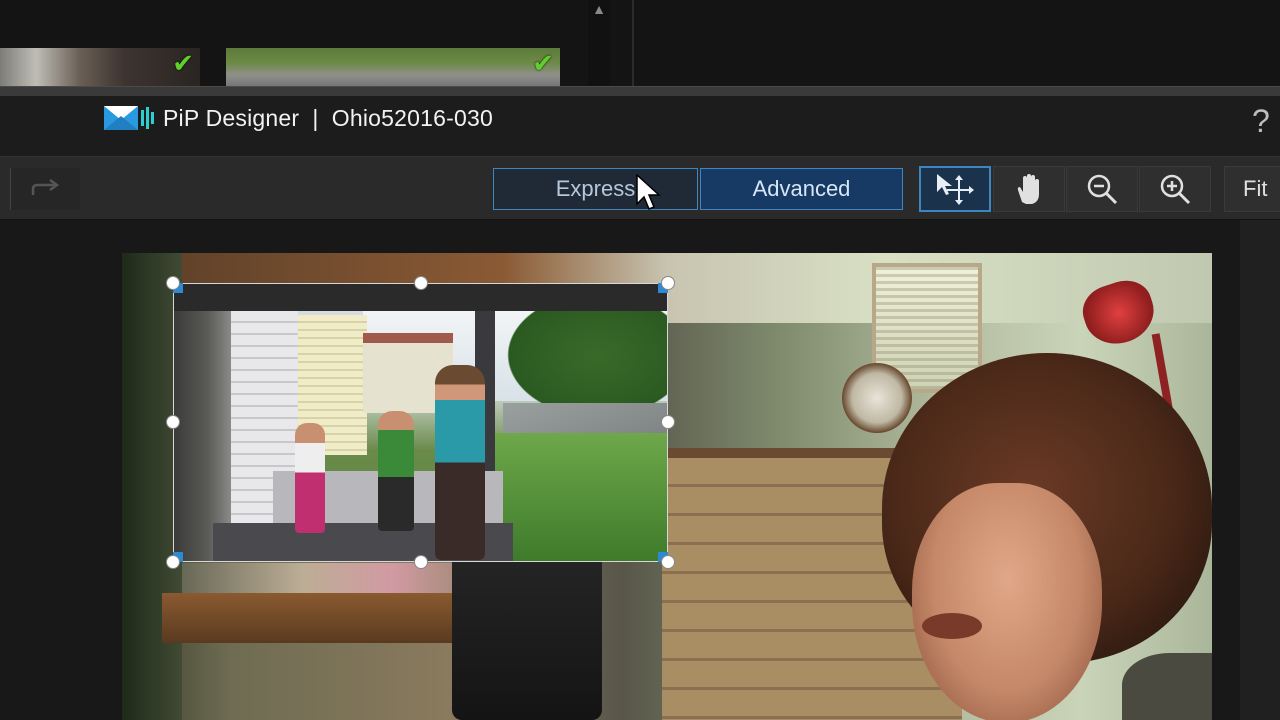 Image resolution: width=1280 pixels, height=720 pixels. I want to click on zoom-out-icon, so click(1102, 189).